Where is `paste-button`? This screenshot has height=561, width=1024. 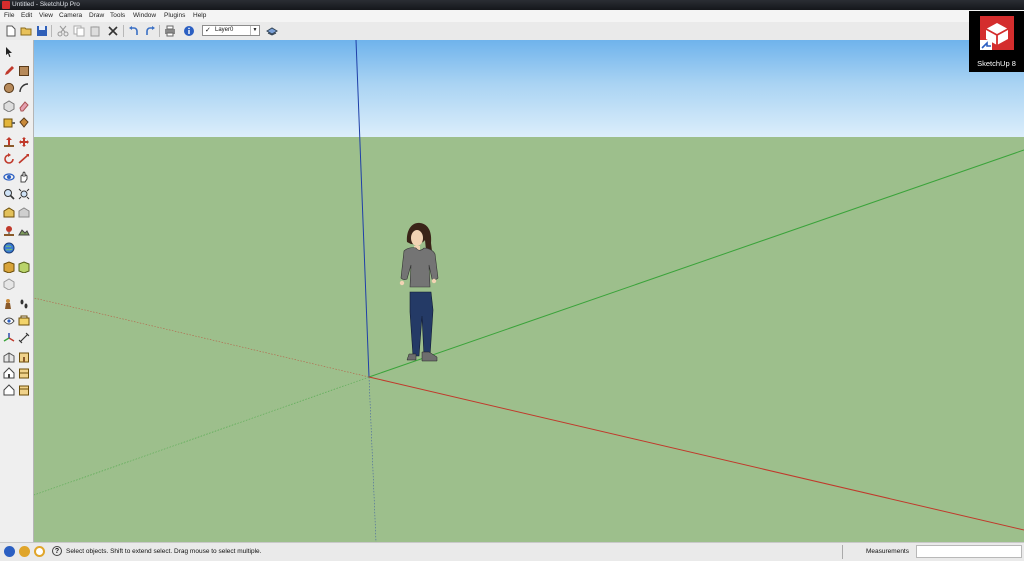 paste-button is located at coordinates (94, 30).